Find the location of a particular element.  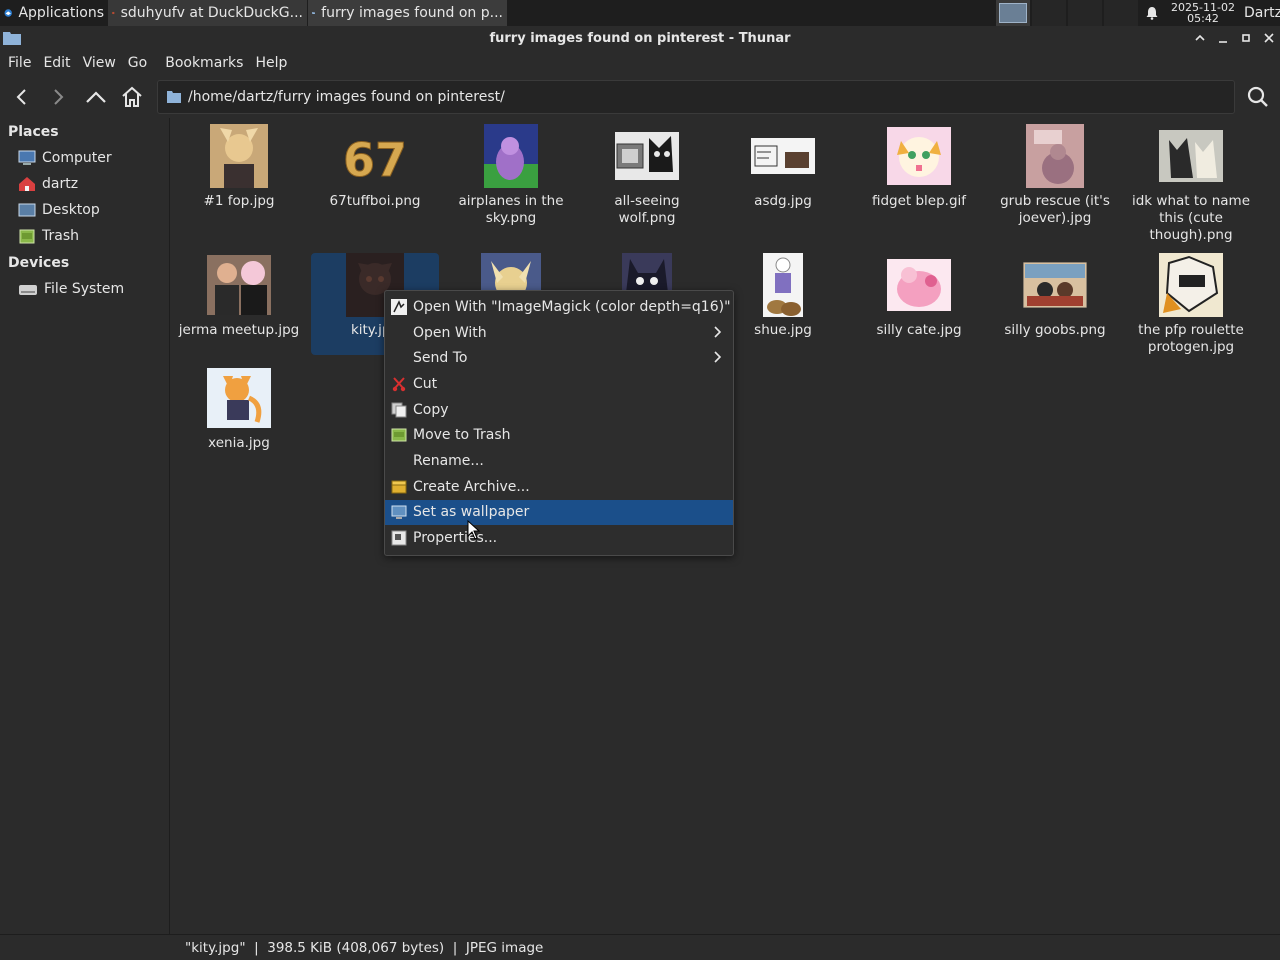

notifications-button is located at coordinates (1152, 13).